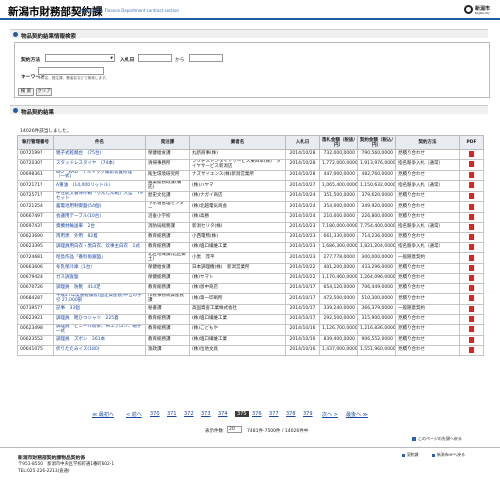 The width and height of the screenshot is (500, 481). What do you see at coordinates (376, 196) in the screenshot?
I see `cell-contract: 379,620,0000` at bounding box center [376, 196].